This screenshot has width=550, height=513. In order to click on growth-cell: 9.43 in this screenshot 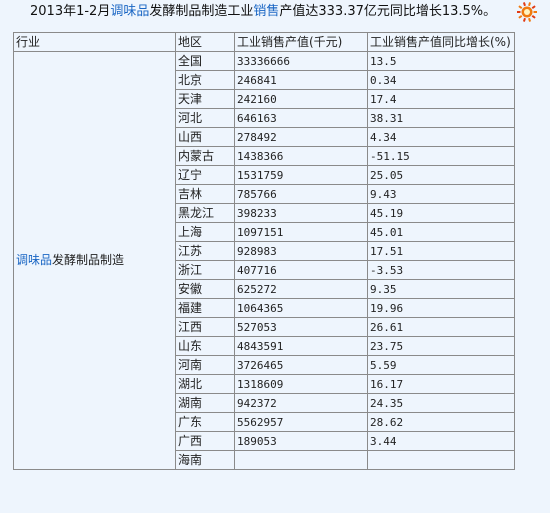, I will do `click(441, 194)`.